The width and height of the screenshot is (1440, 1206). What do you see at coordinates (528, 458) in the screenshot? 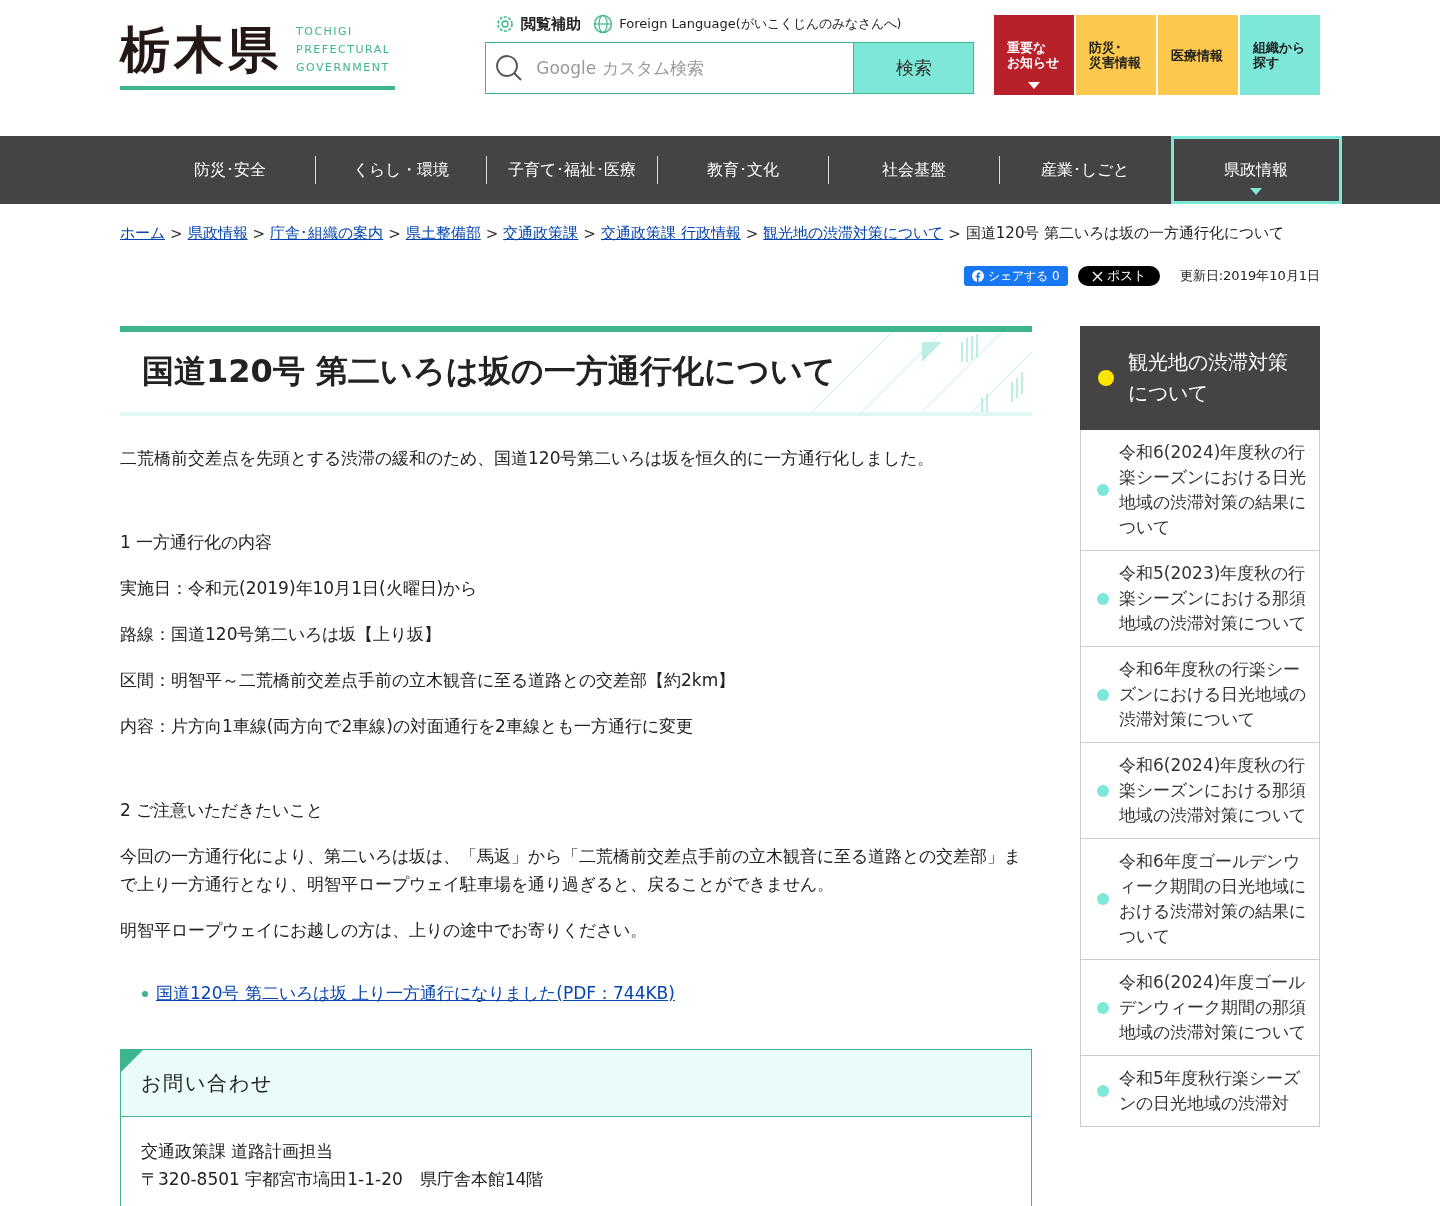
I see `body-text: 二荒橋前交差点を先頭とする渋滞の緩和のため、国道120号第二いろは坂を恒久的に一方通行化しました。` at bounding box center [528, 458].